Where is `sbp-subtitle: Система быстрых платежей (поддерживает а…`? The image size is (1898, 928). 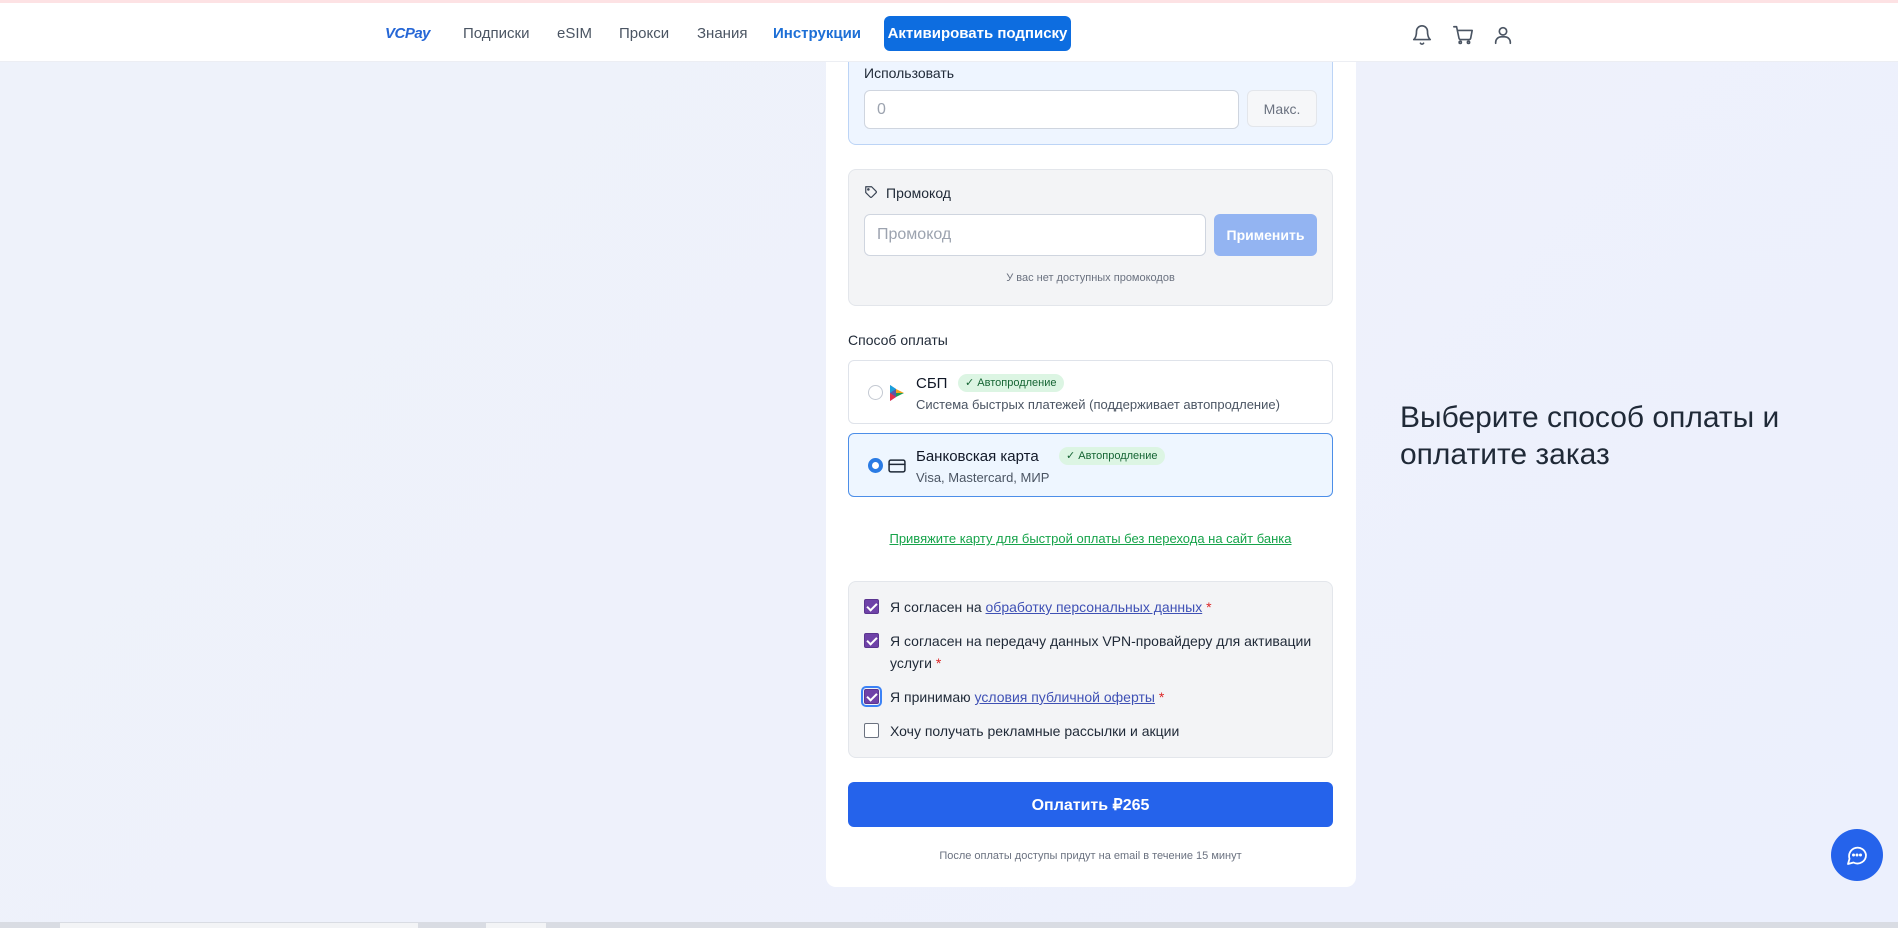
sbp-subtitle: Система быстрых платежей (поддерживает а… is located at coordinates (1098, 404).